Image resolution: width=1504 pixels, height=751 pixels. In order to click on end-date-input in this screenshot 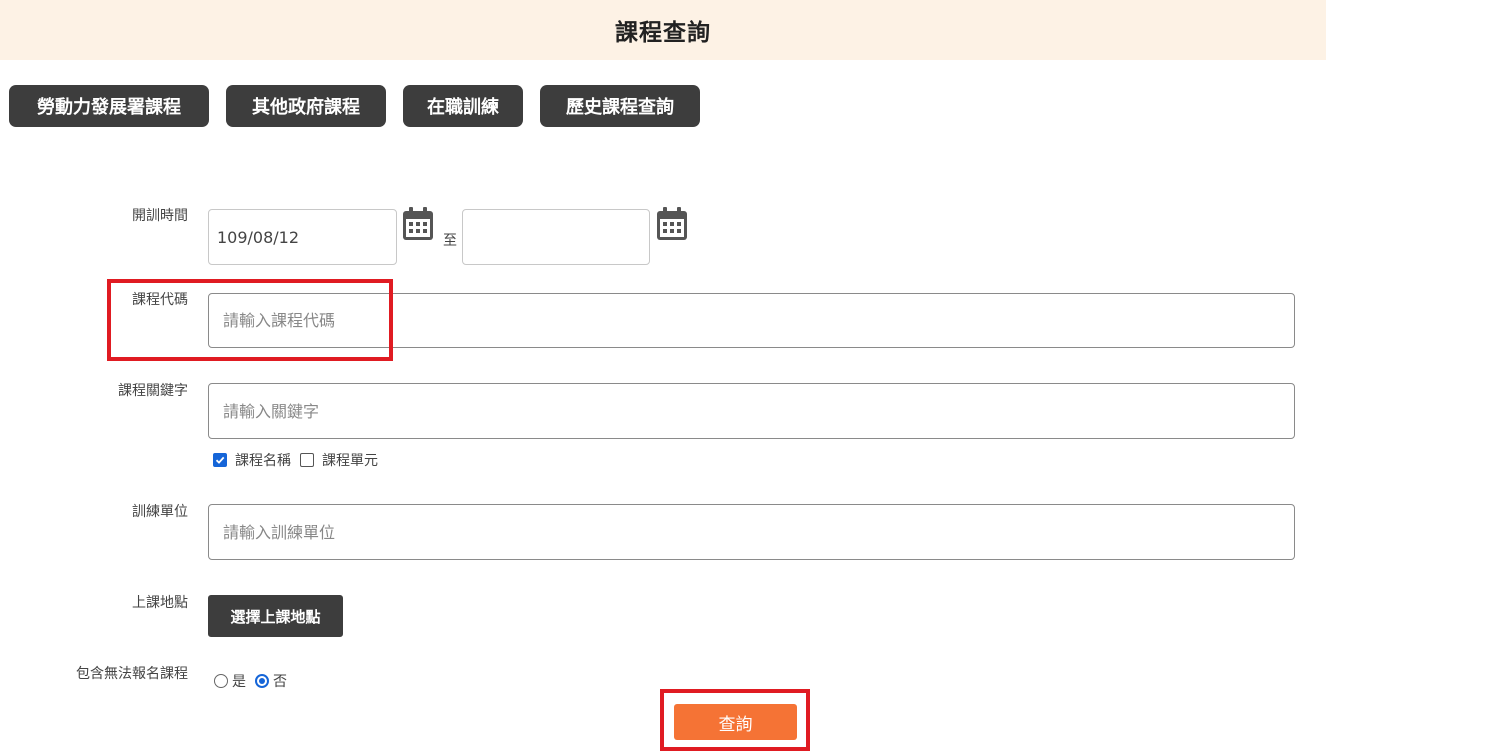, I will do `click(562, 237)`.